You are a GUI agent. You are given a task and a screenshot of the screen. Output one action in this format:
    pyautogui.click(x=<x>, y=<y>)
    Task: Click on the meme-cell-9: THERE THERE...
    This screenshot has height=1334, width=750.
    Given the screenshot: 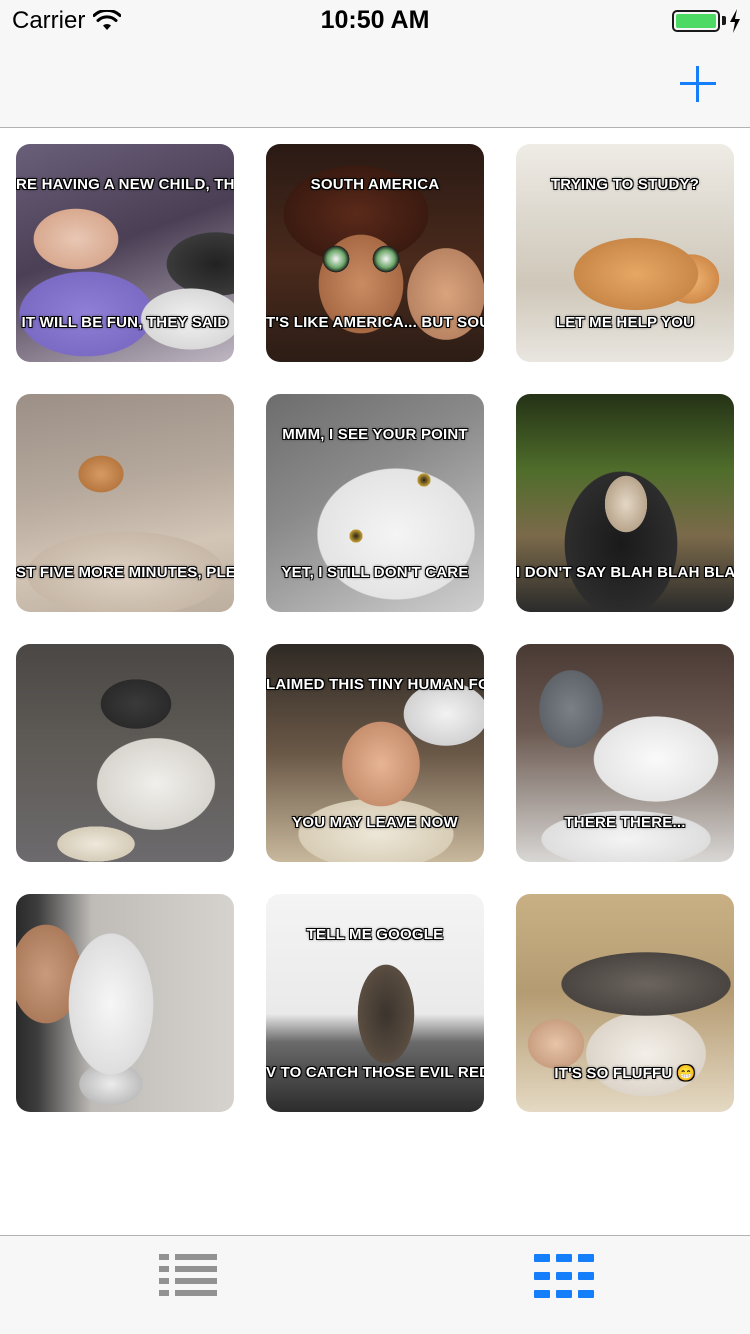 What is the action you would take?
    pyautogui.click(x=625, y=753)
    